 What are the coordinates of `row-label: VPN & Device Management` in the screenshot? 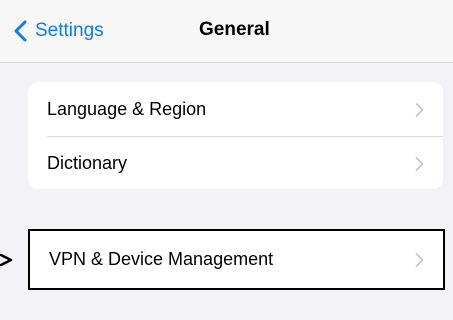 It's located at (161, 259).